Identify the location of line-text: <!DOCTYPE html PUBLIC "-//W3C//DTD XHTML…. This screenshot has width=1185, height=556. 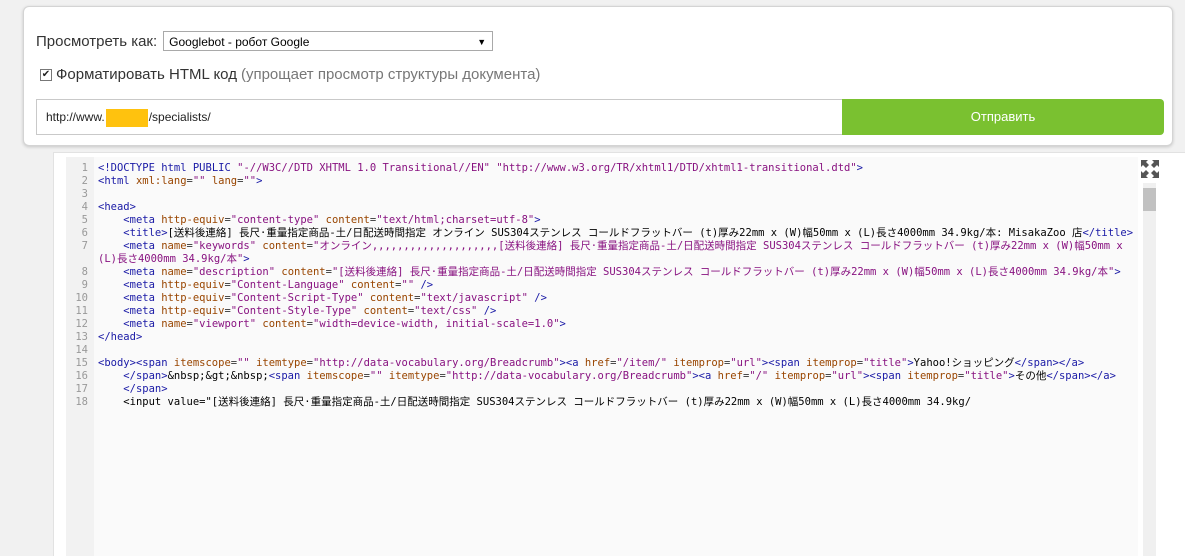
(480, 168).